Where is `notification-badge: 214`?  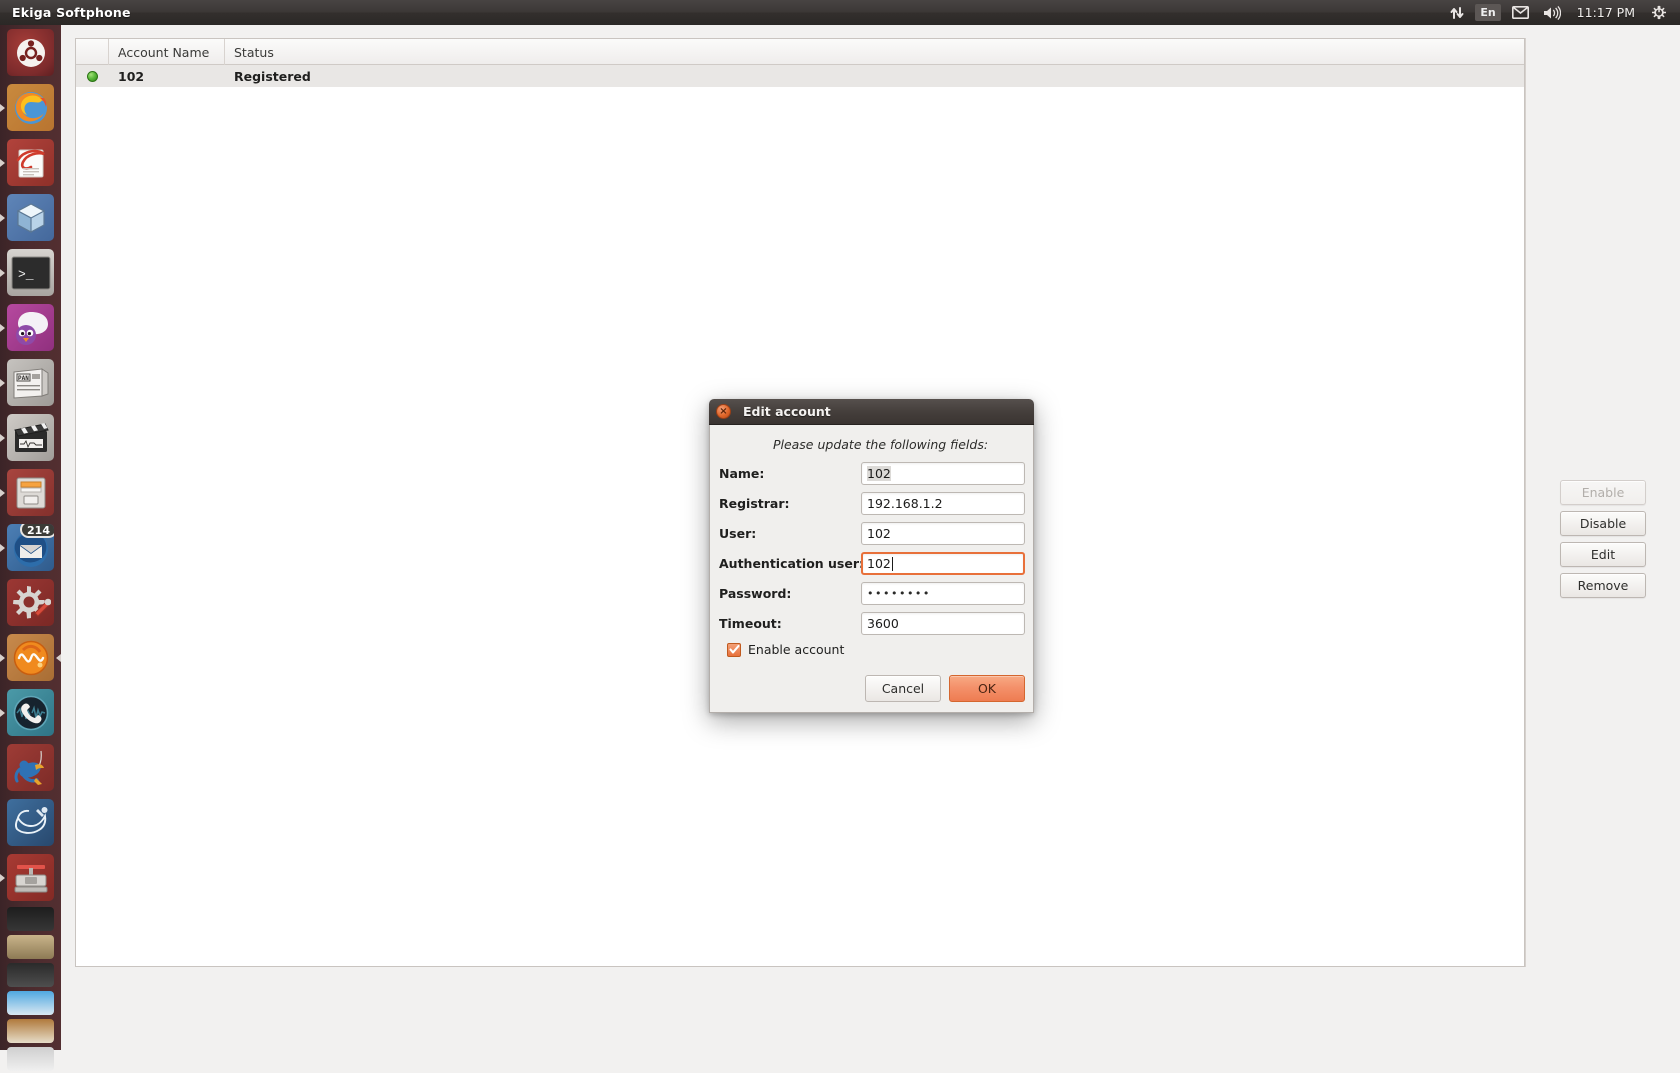
notification-badge: 214 is located at coordinates (37, 531).